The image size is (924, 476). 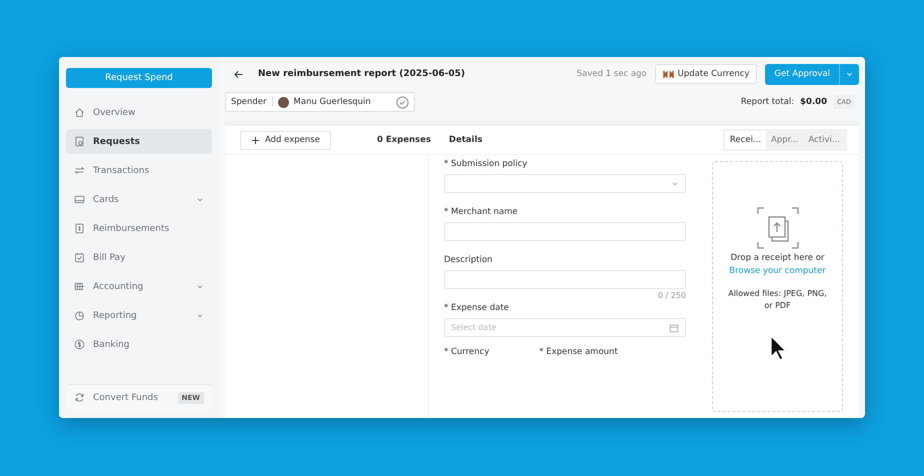 What do you see at coordinates (671, 295) in the screenshot?
I see `character-counter: 0 / 250` at bounding box center [671, 295].